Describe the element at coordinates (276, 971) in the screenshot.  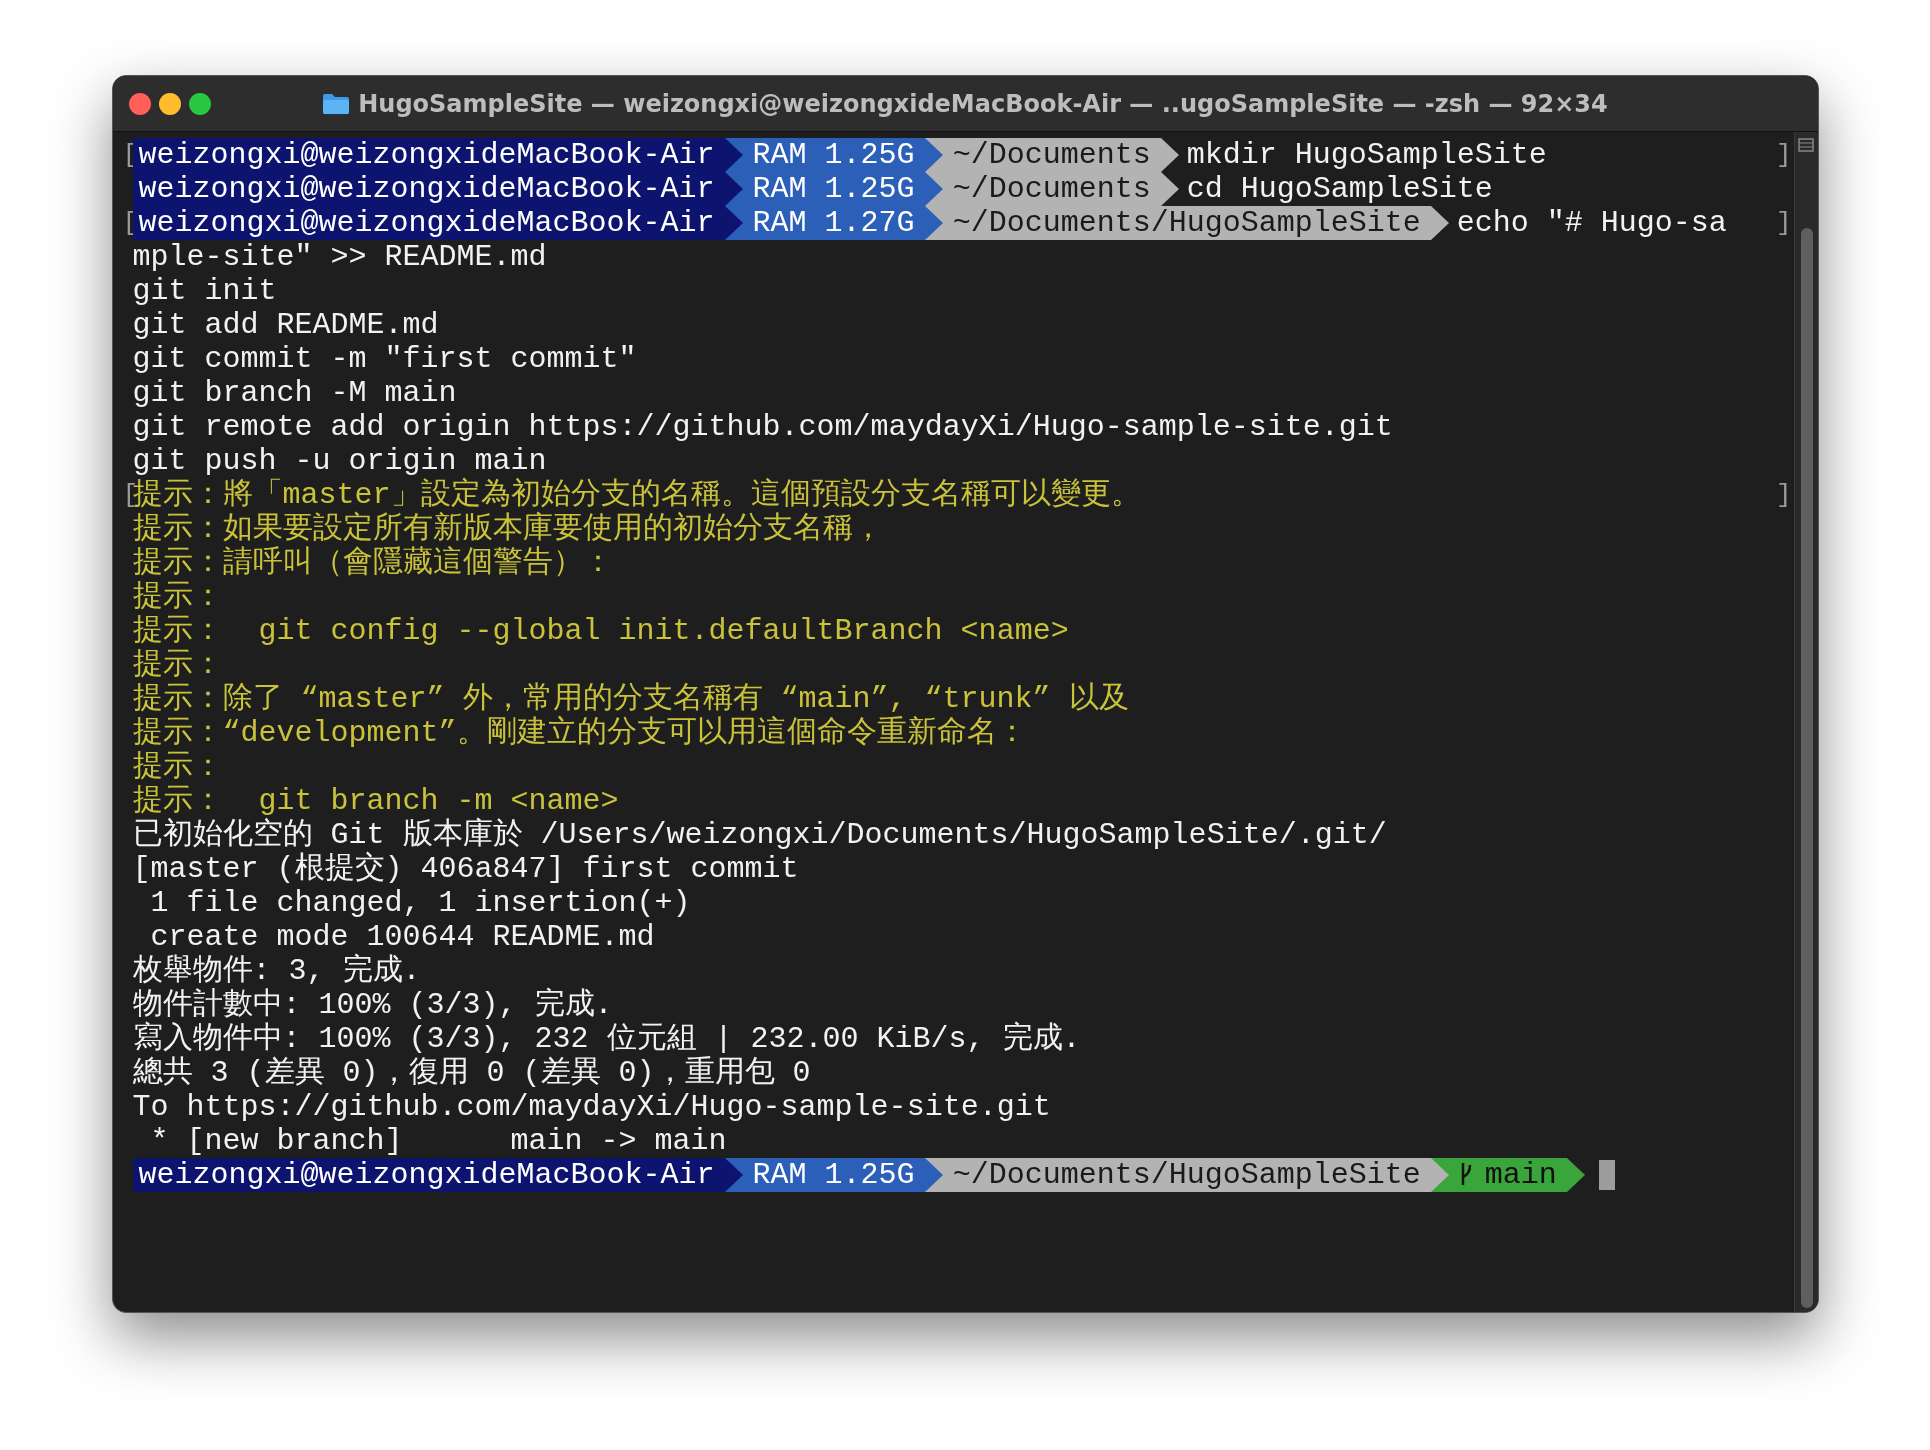
I see `output-text: 枚舉物件: 3, 完成.` at that location.